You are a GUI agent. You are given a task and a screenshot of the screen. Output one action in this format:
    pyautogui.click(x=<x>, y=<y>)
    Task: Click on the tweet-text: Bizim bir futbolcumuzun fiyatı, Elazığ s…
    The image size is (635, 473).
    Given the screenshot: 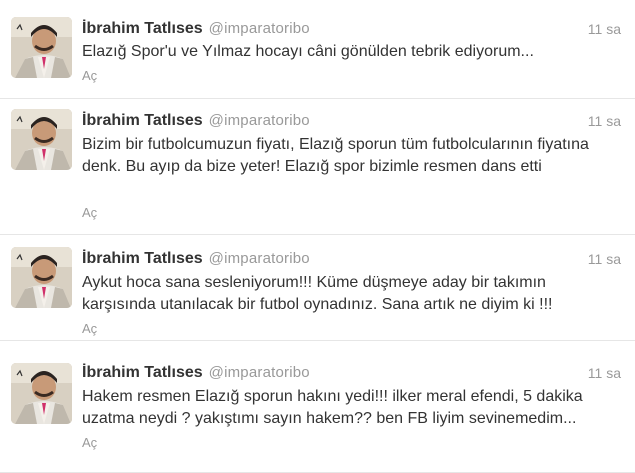 What is the action you would take?
    pyautogui.click(x=335, y=155)
    